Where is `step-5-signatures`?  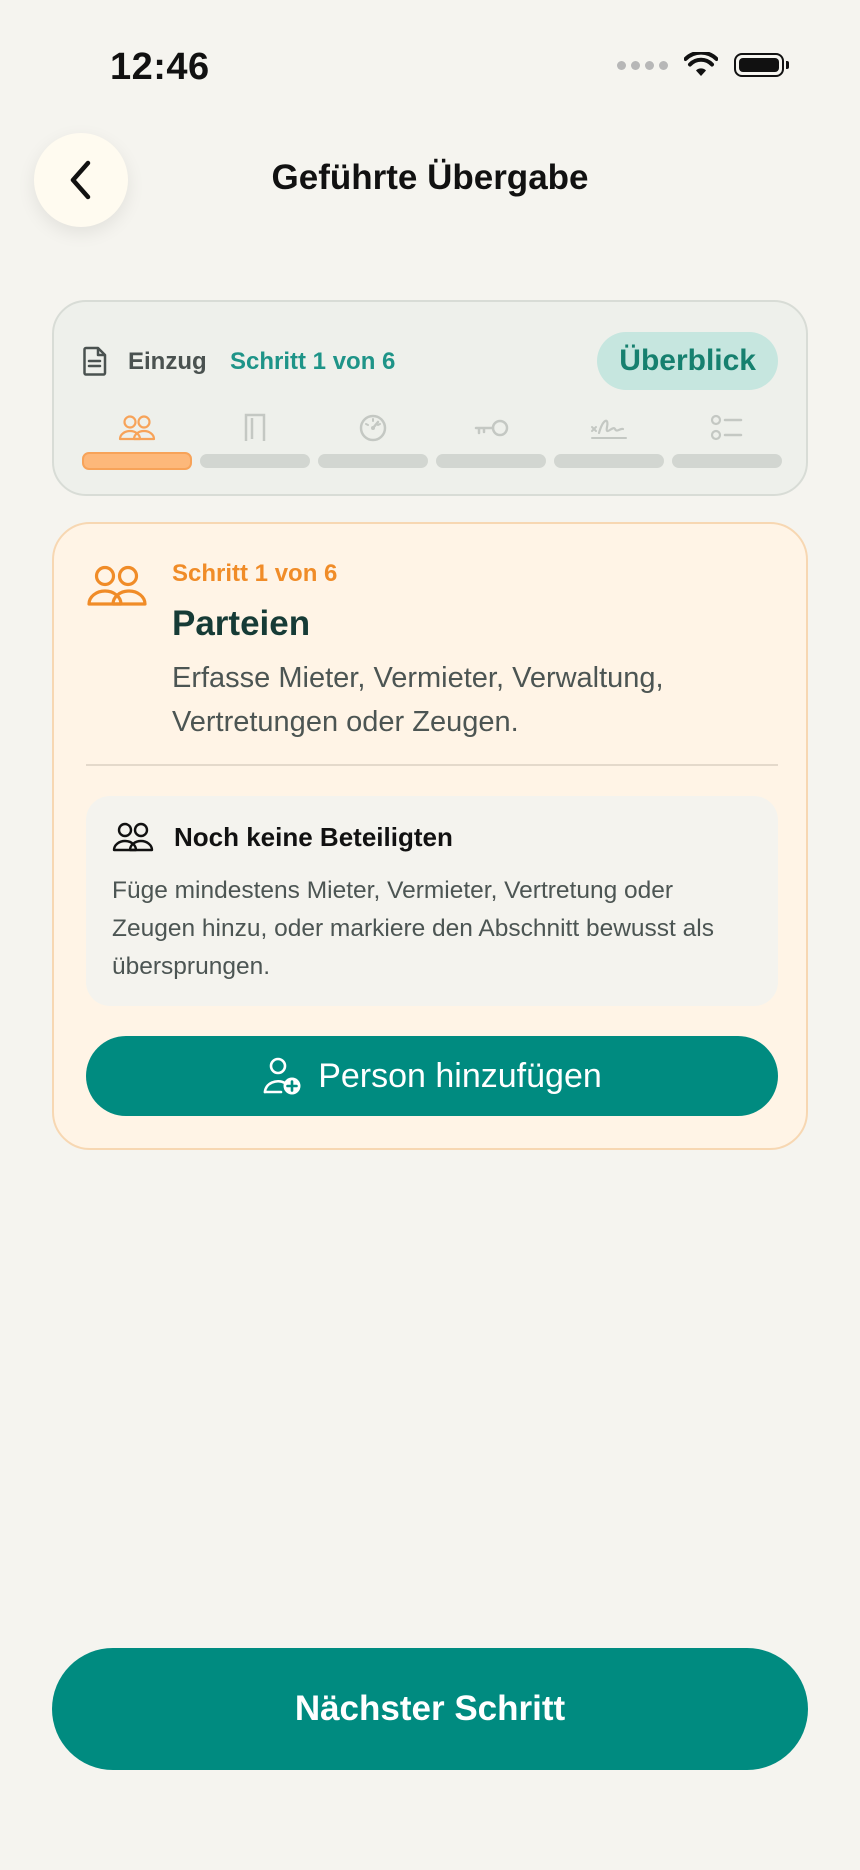 step-5-signatures is located at coordinates (609, 439).